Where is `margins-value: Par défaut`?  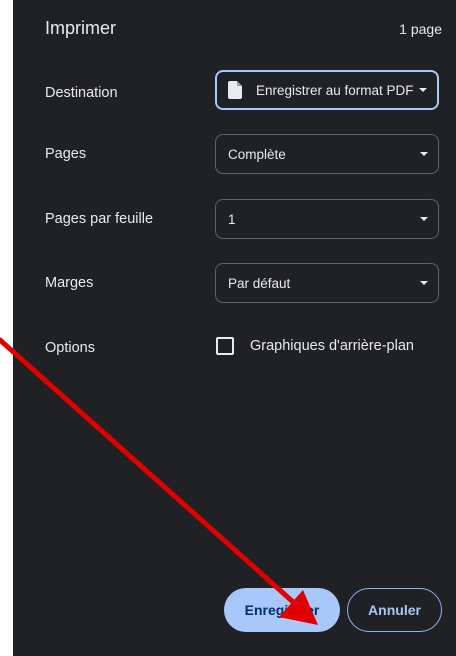 margins-value: Par défaut is located at coordinates (259, 283).